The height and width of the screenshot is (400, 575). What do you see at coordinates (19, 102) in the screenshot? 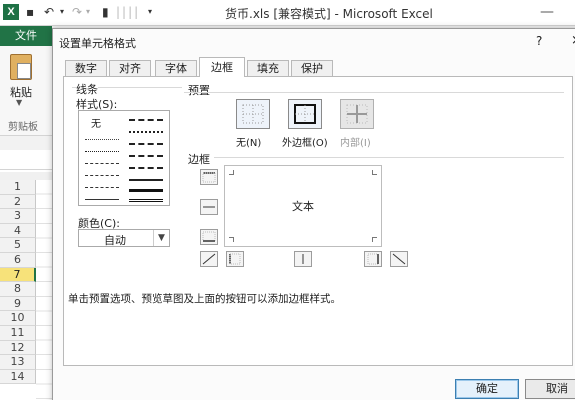
I see `paste-dropdown-icon: ▼` at bounding box center [19, 102].